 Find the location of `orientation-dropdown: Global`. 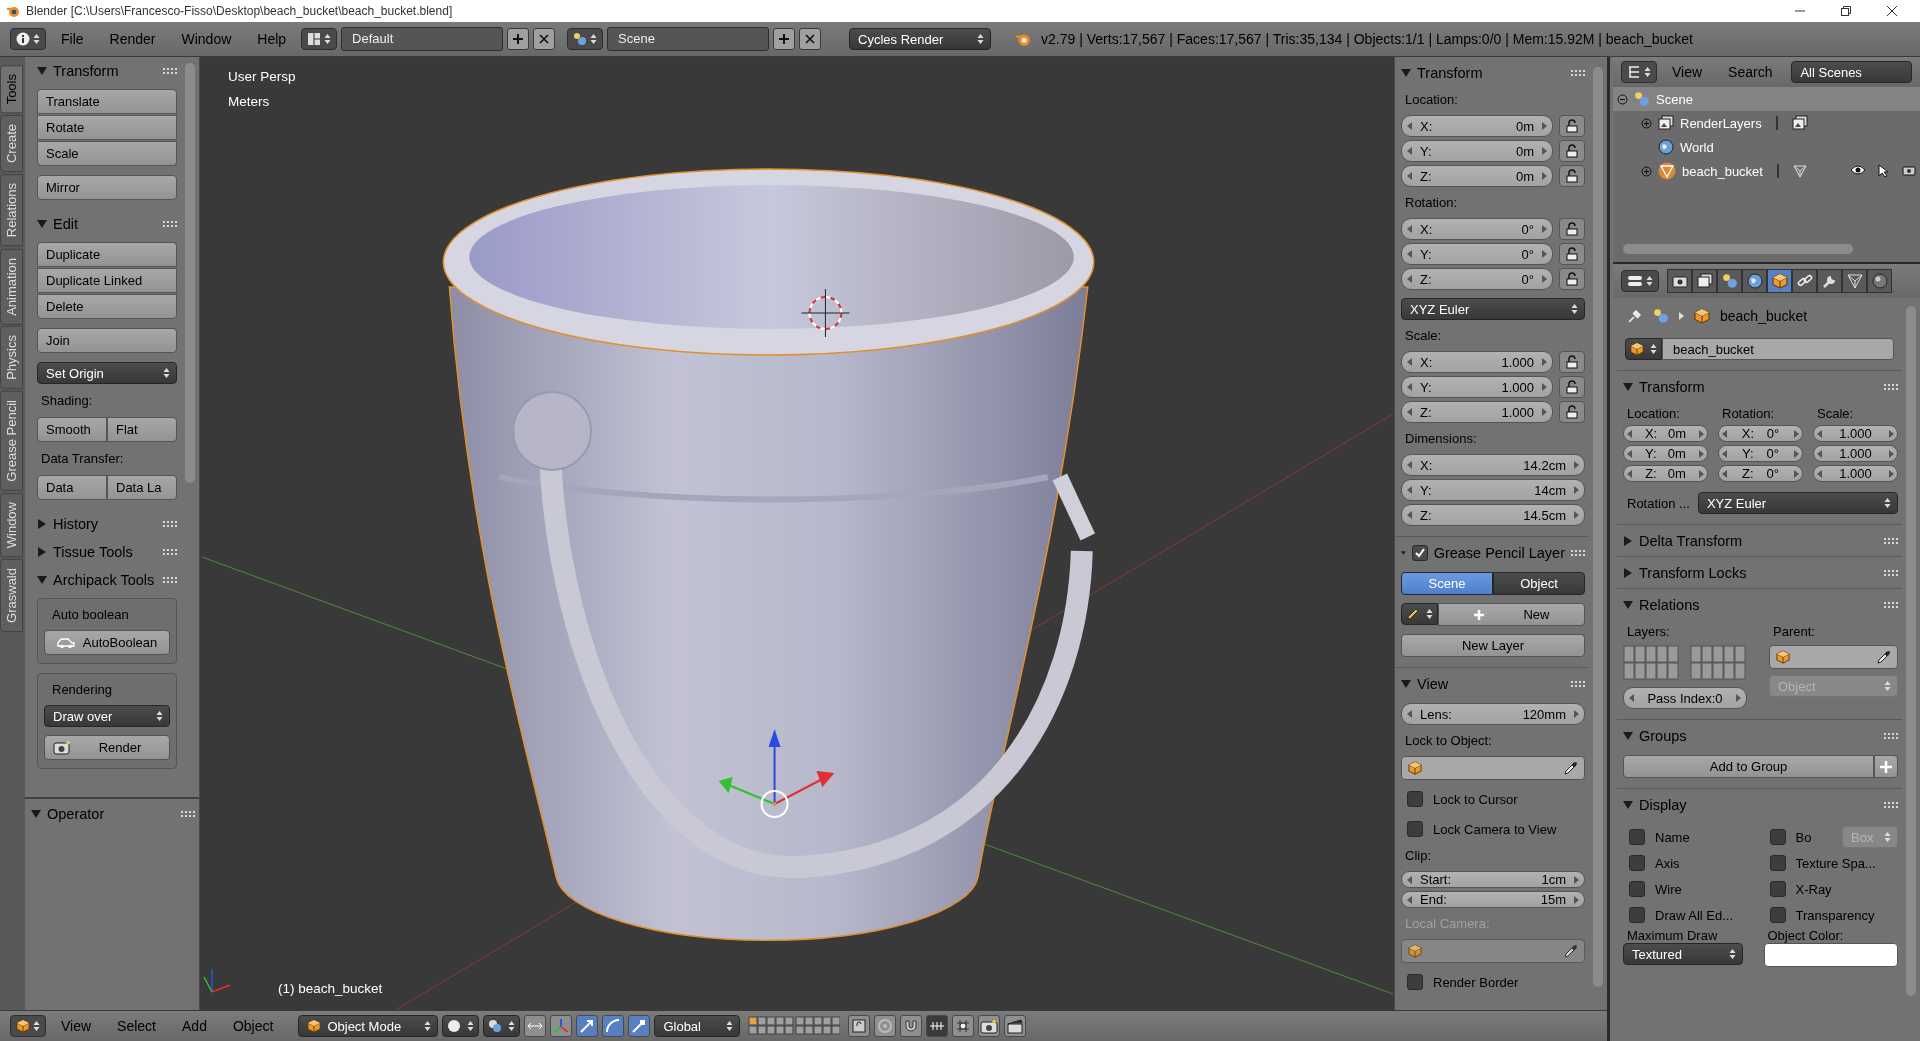

orientation-dropdown: Global is located at coordinates (697, 1026).